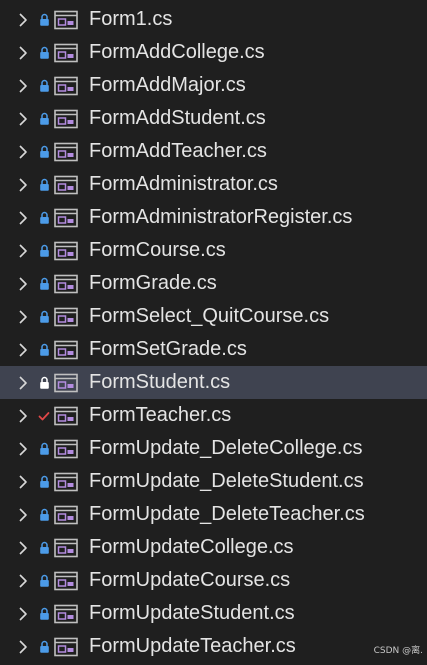 The width and height of the screenshot is (427, 665). Describe the element at coordinates (221, 217) in the screenshot. I see `tree-item-label: FormAdministratorRegister.cs` at that location.